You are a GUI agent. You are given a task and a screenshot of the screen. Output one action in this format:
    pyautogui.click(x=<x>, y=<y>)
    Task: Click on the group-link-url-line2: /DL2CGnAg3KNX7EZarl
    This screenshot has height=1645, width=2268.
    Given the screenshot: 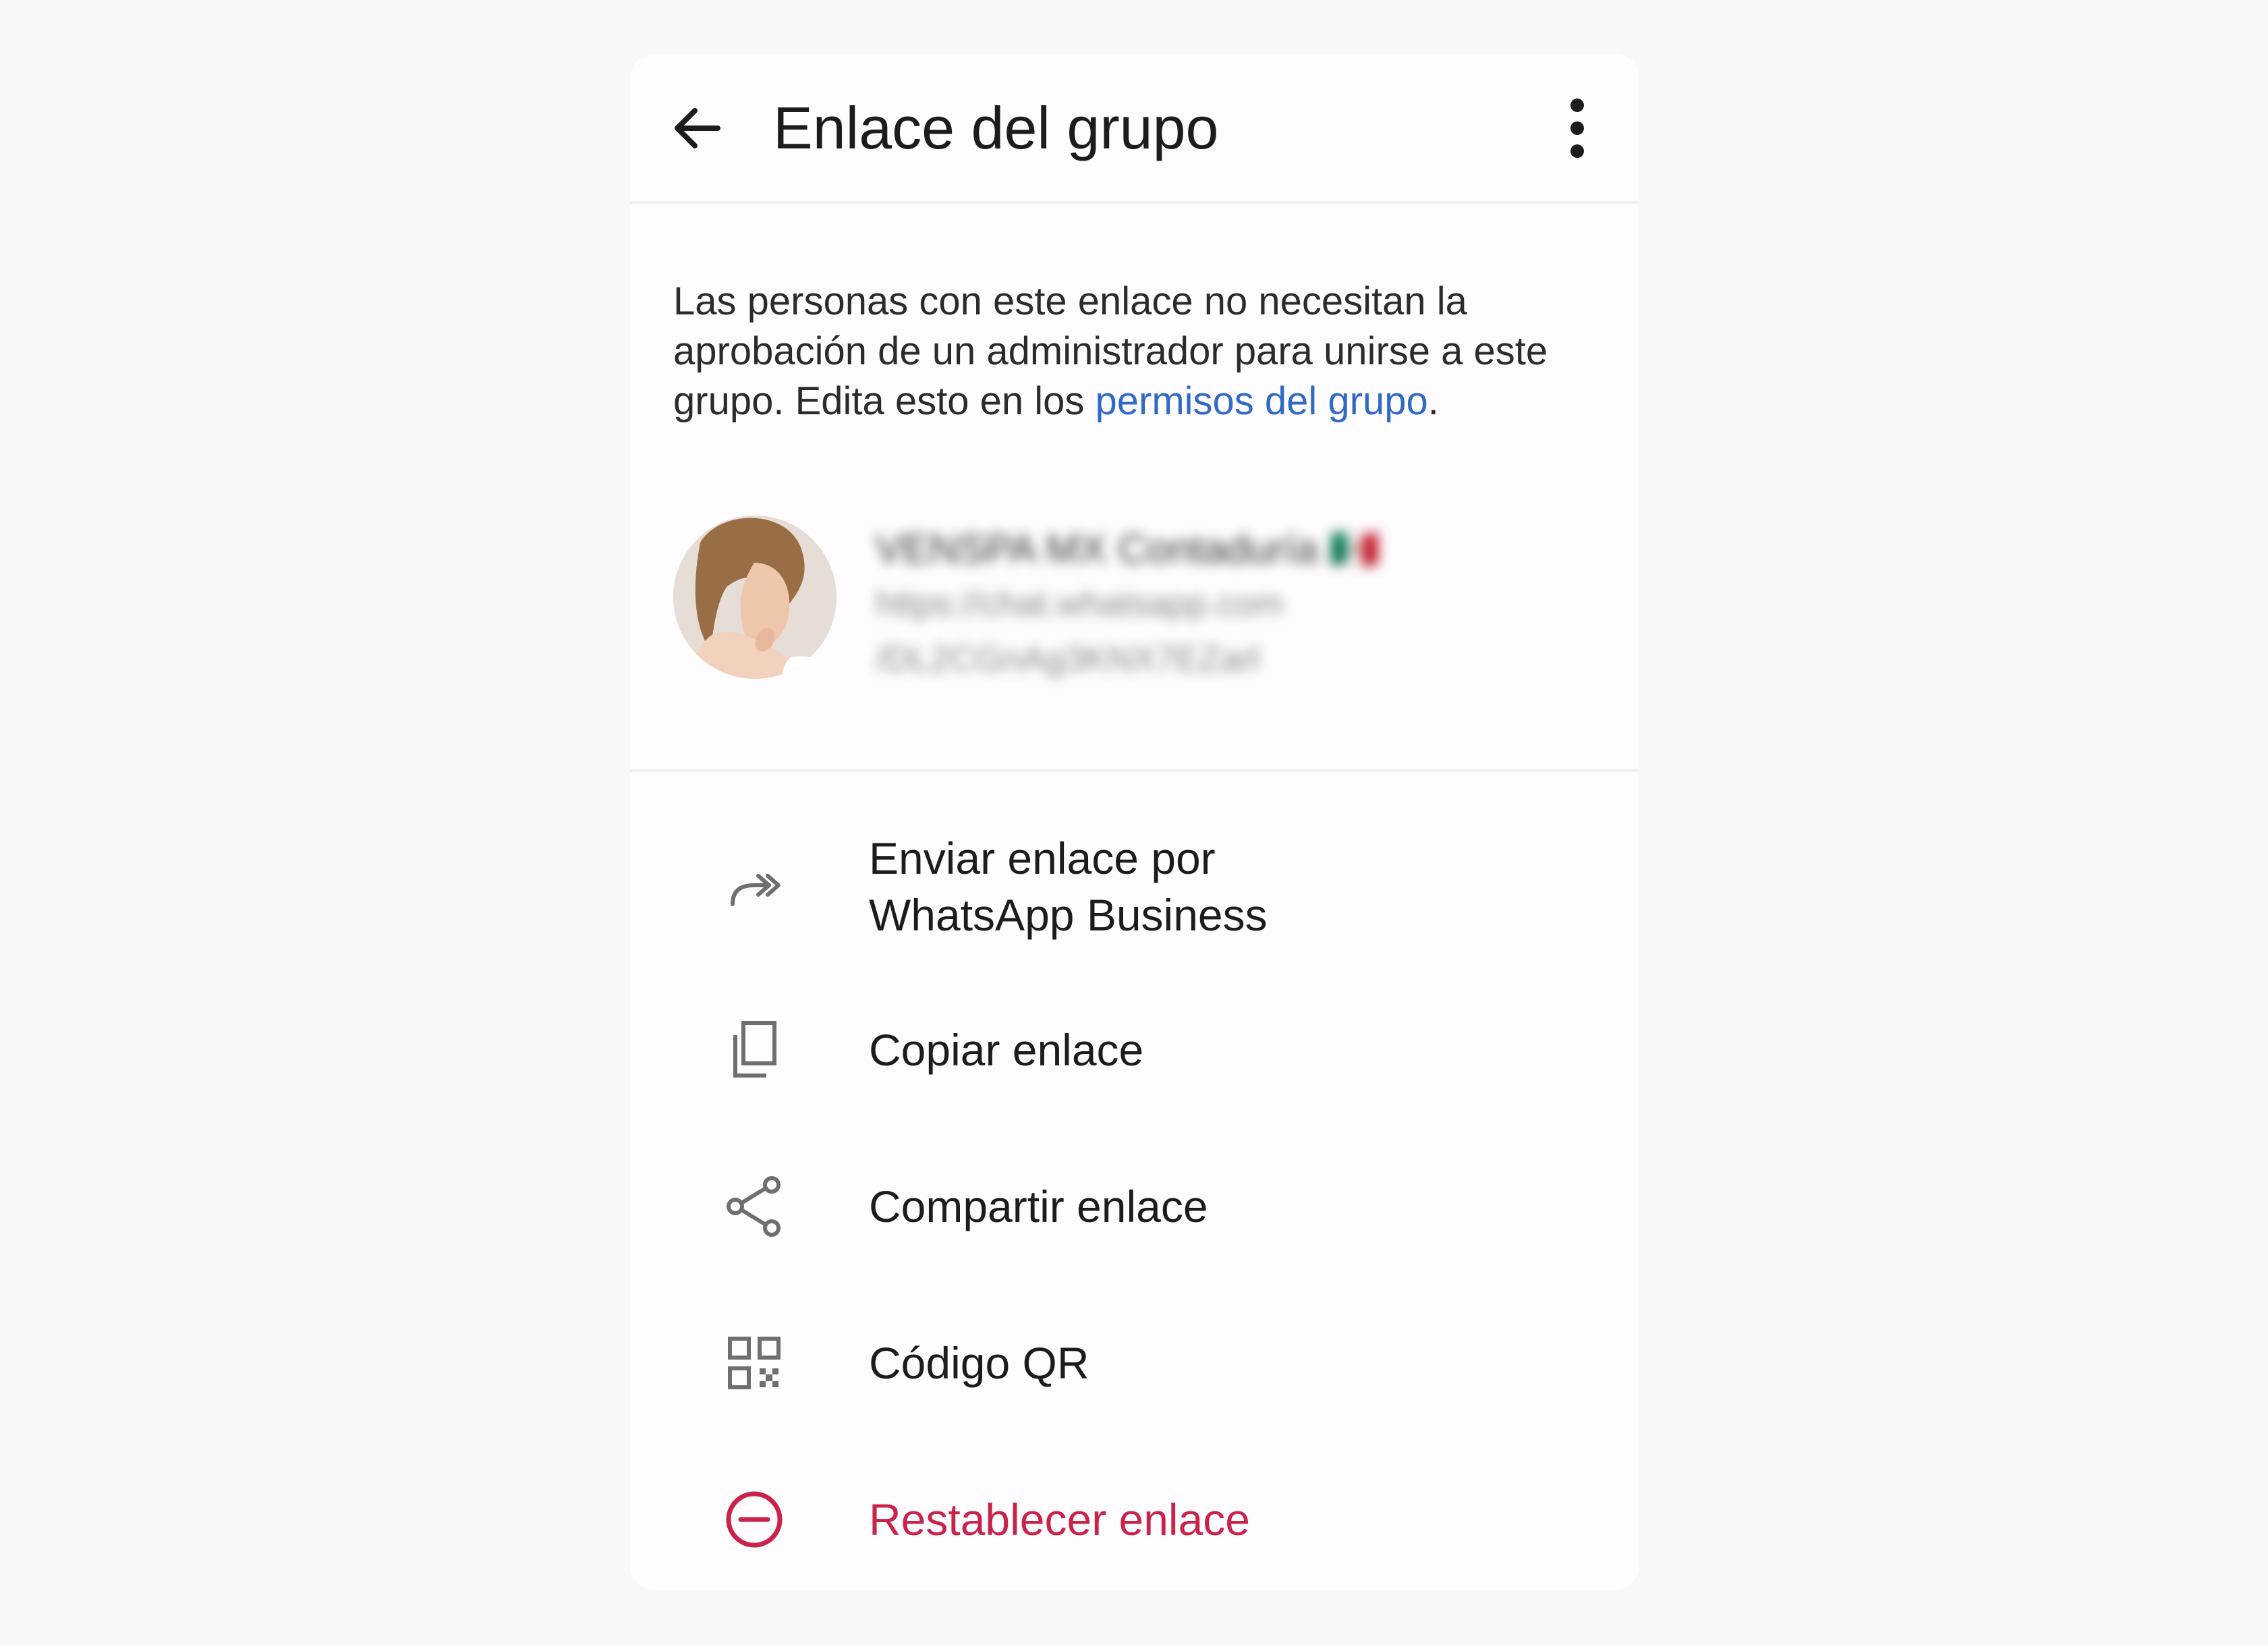 What is the action you would take?
    pyautogui.click(x=1068, y=659)
    